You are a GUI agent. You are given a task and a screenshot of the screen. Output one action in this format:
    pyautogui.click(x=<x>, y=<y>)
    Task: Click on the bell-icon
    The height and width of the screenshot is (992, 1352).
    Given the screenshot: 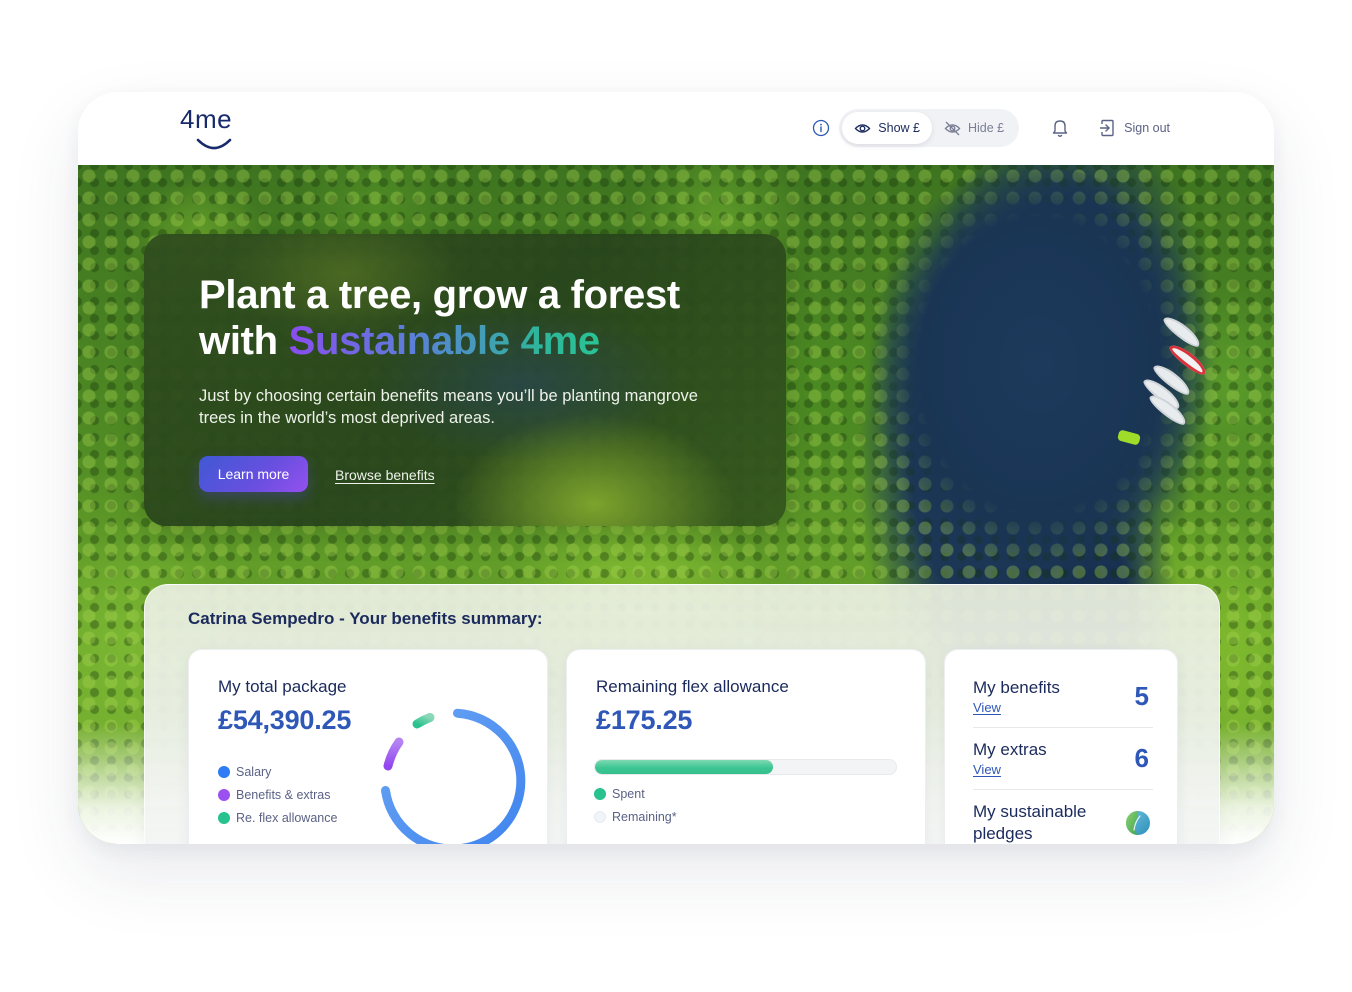 What is the action you would take?
    pyautogui.click(x=1060, y=128)
    